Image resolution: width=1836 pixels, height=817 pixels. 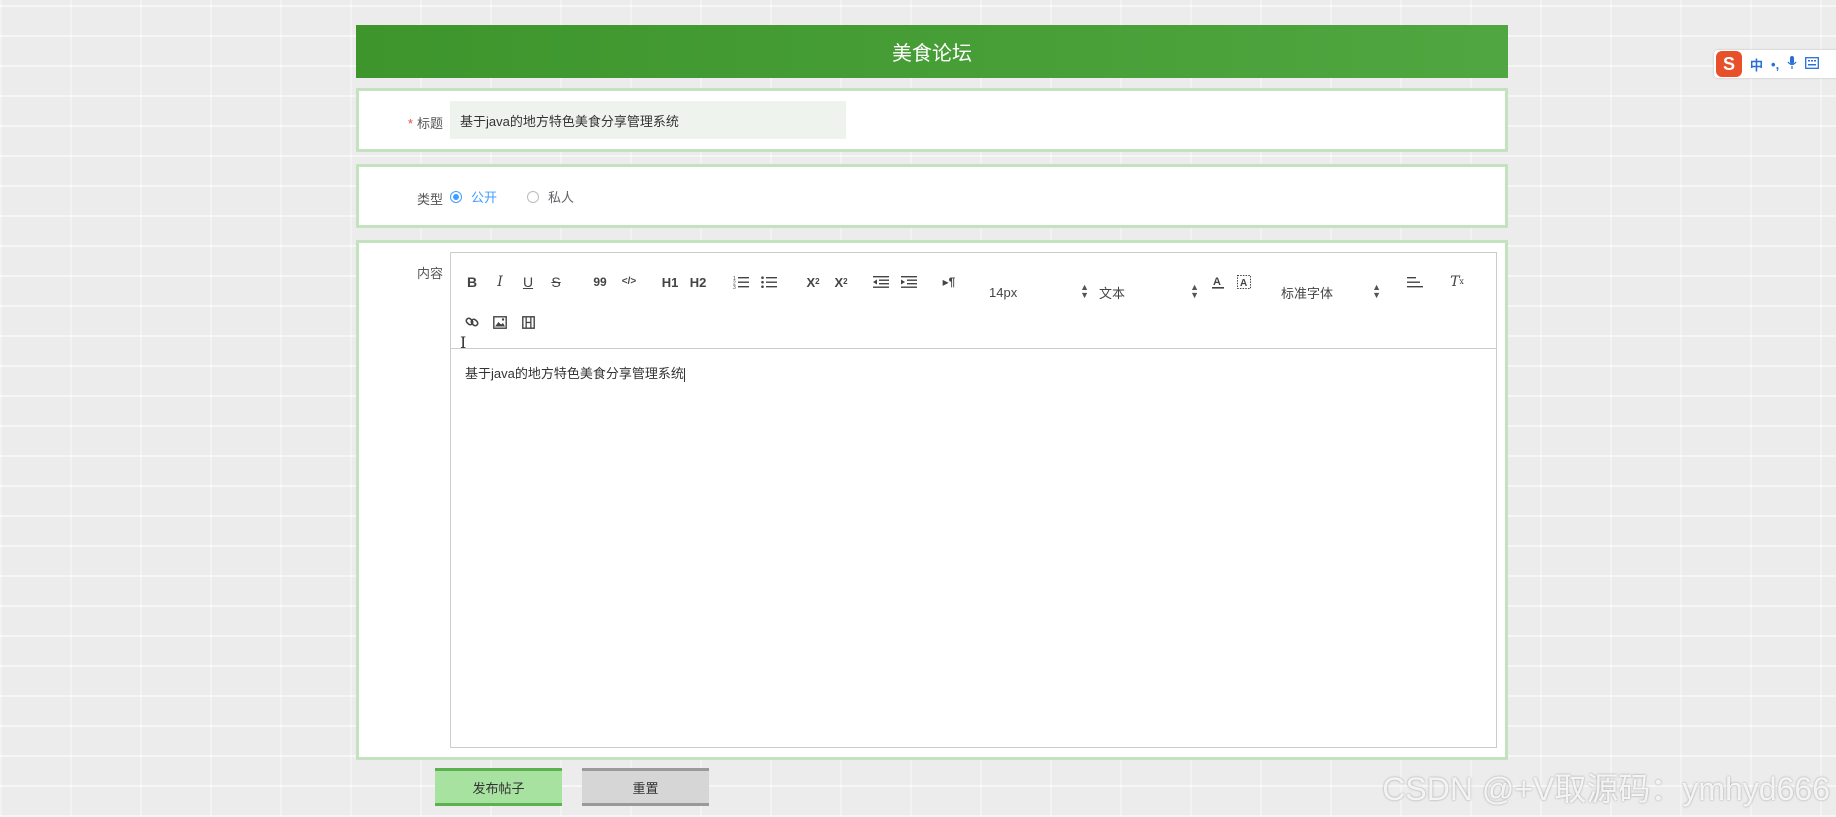 I want to click on direction-button: ▸¶, so click(x=949, y=282).